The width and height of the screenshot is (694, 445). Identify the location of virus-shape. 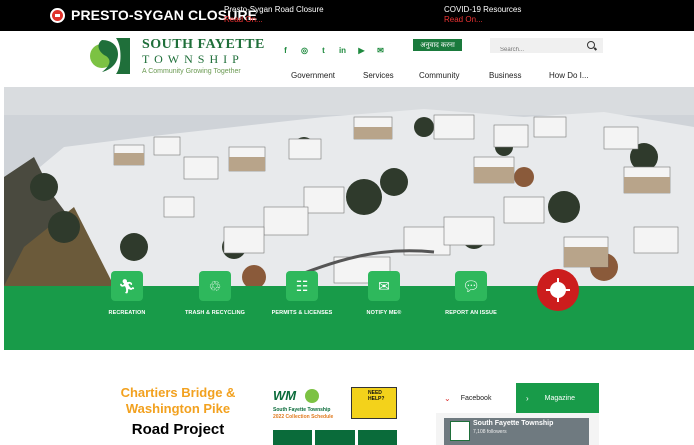
(558, 290).